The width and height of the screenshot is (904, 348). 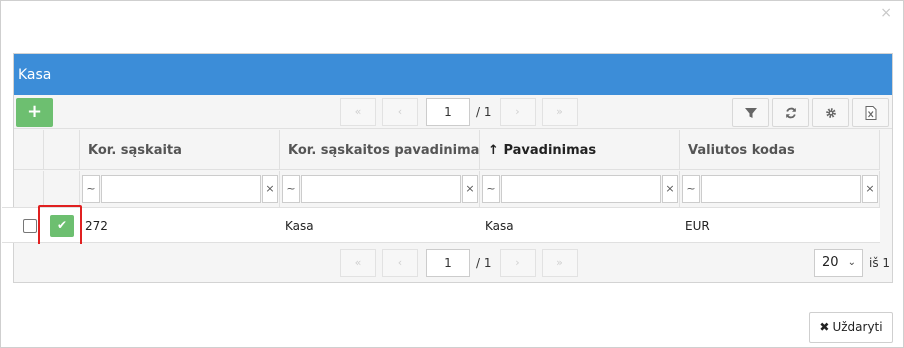 I want to click on settings-button, so click(x=830, y=112).